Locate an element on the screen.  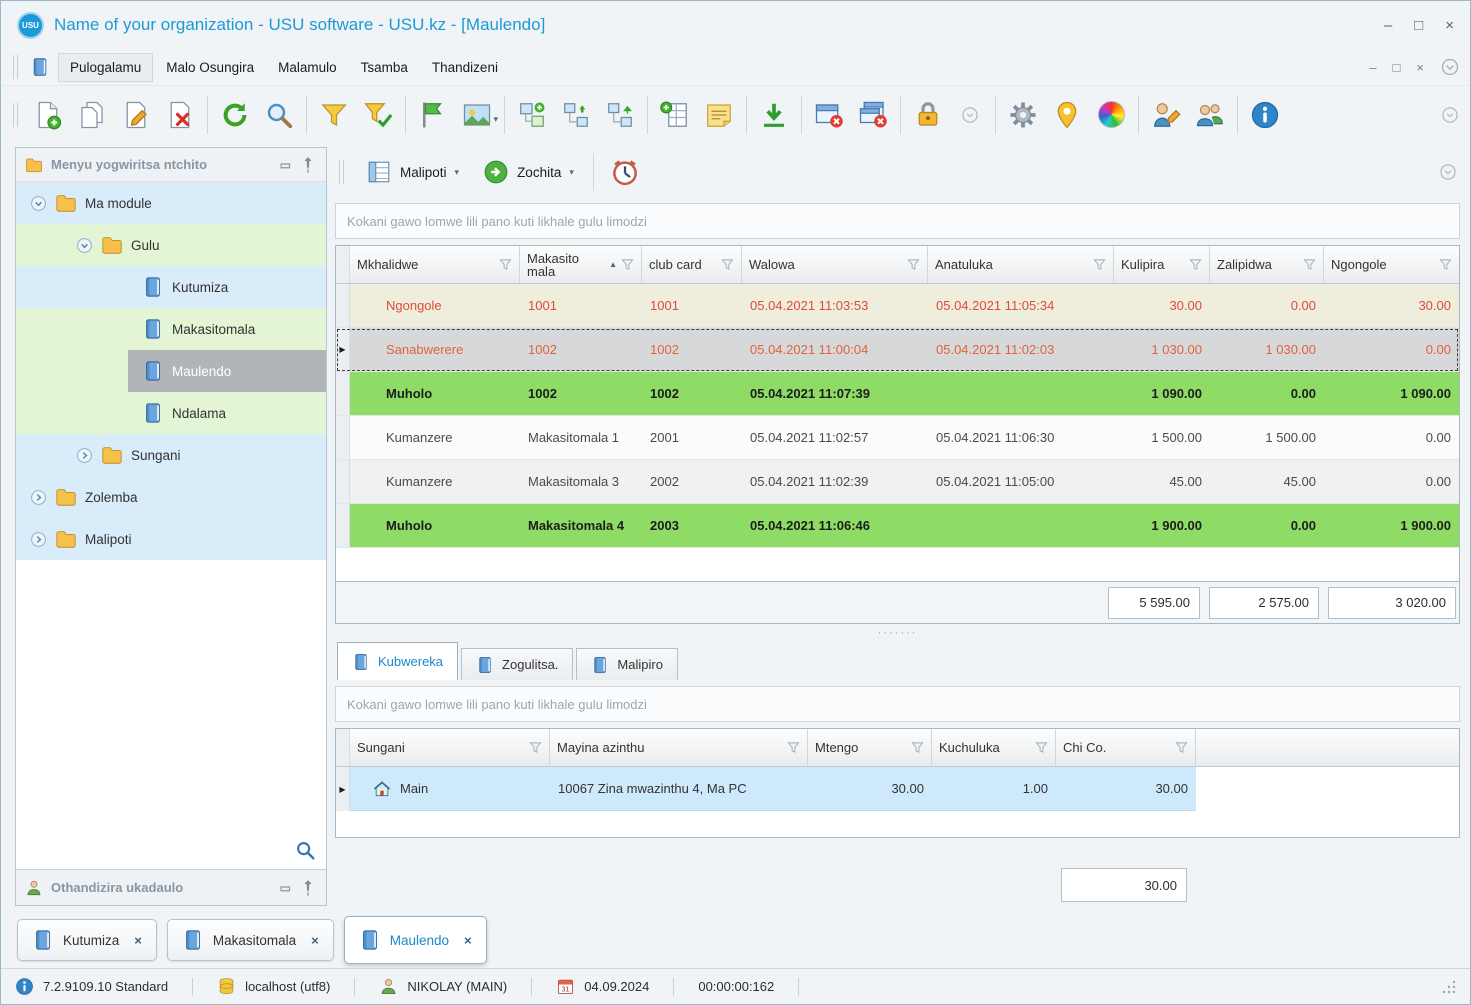
tree-item-ndalama: Ndalama is located at coordinates (171, 413).